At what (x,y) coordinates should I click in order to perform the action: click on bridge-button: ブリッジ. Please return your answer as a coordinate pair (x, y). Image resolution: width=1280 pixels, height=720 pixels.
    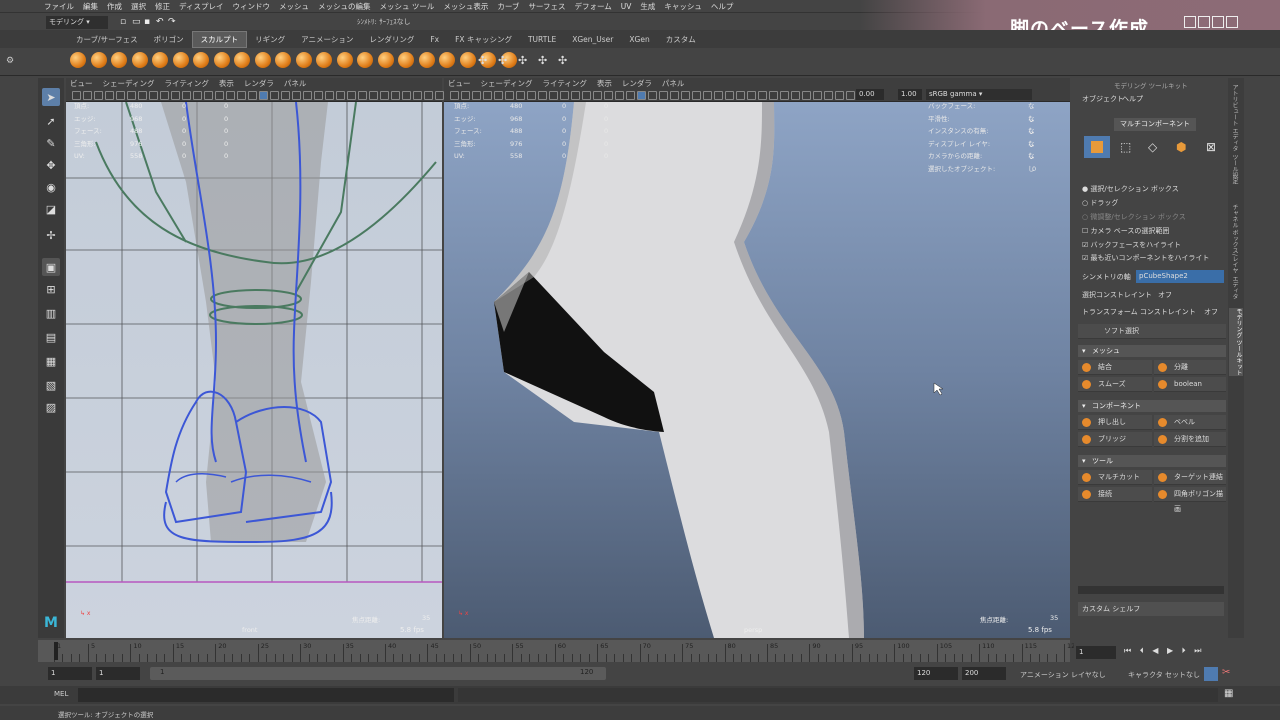
    Looking at the image, I should click on (1115, 439).